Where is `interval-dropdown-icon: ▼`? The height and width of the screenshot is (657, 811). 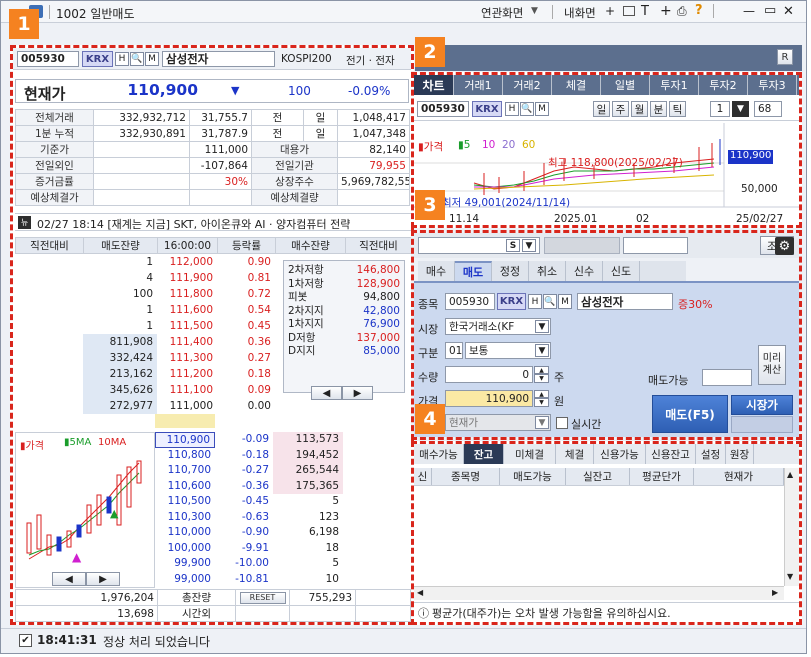
interval-dropdown-icon: ▼ is located at coordinates (740, 109).